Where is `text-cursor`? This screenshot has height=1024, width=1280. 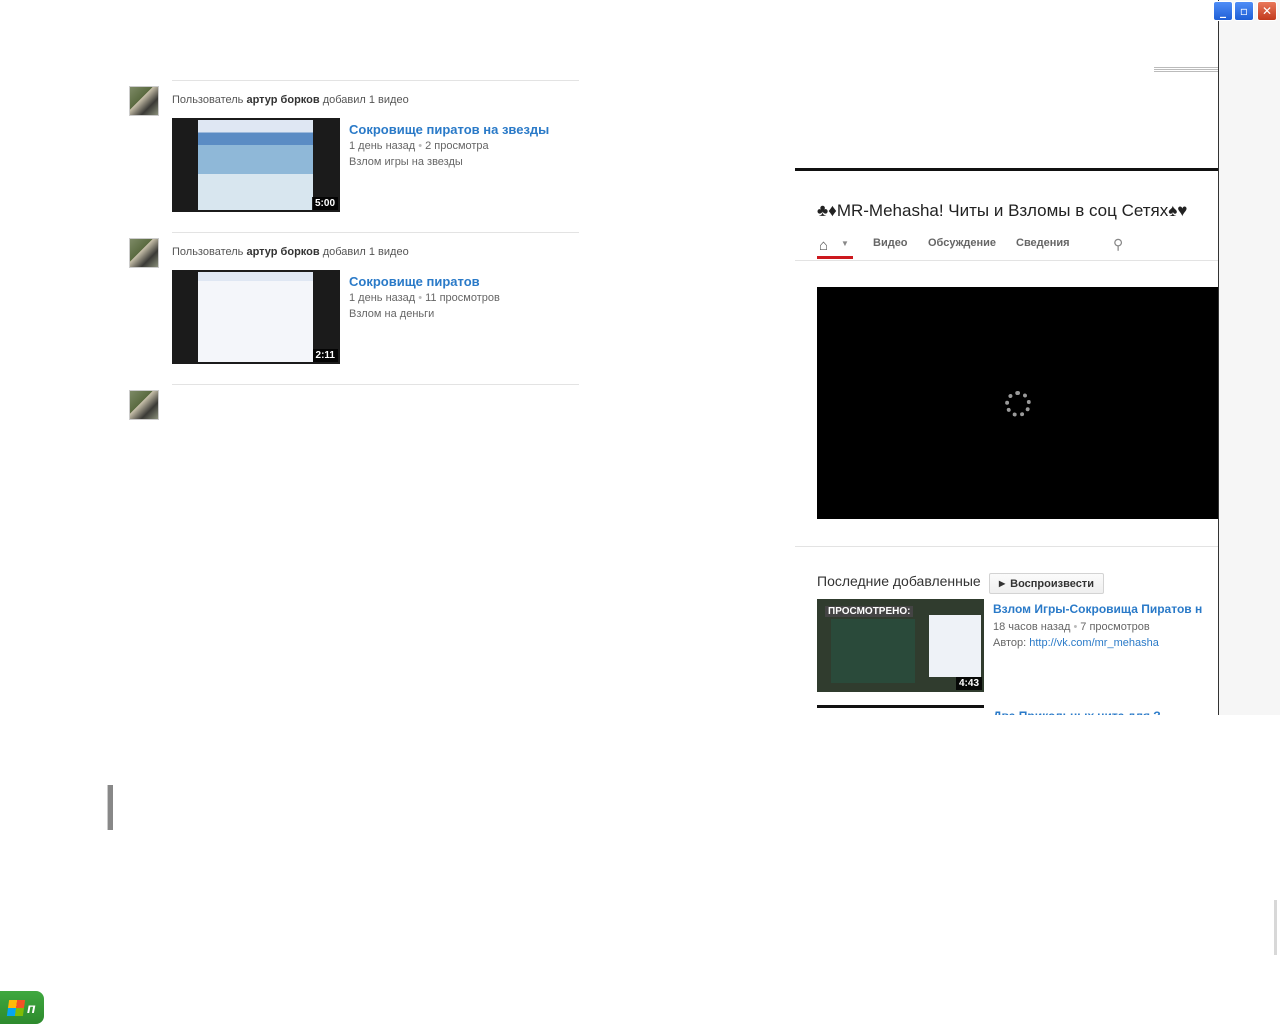
text-cursor is located at coordinates (110, 807).